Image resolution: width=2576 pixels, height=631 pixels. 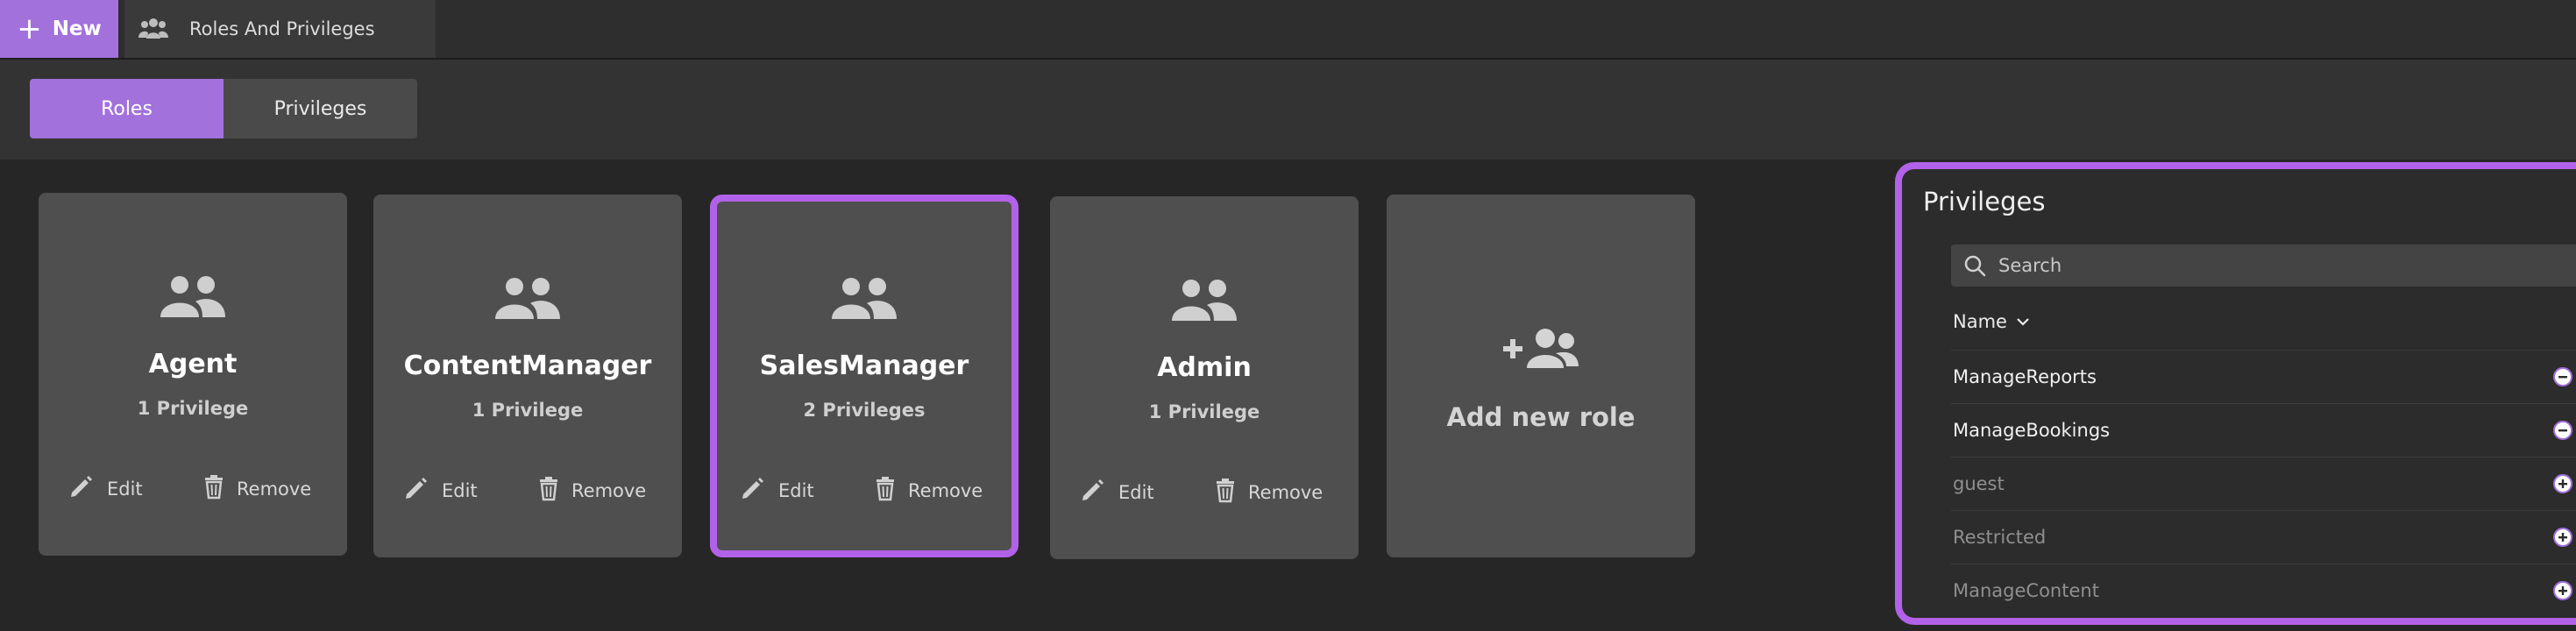 What do you see at coordinates (1288, 30) in the screenshot?
I see `top-tab-bar: + New Roles And Privileges` at bounding box center [1288, 30].